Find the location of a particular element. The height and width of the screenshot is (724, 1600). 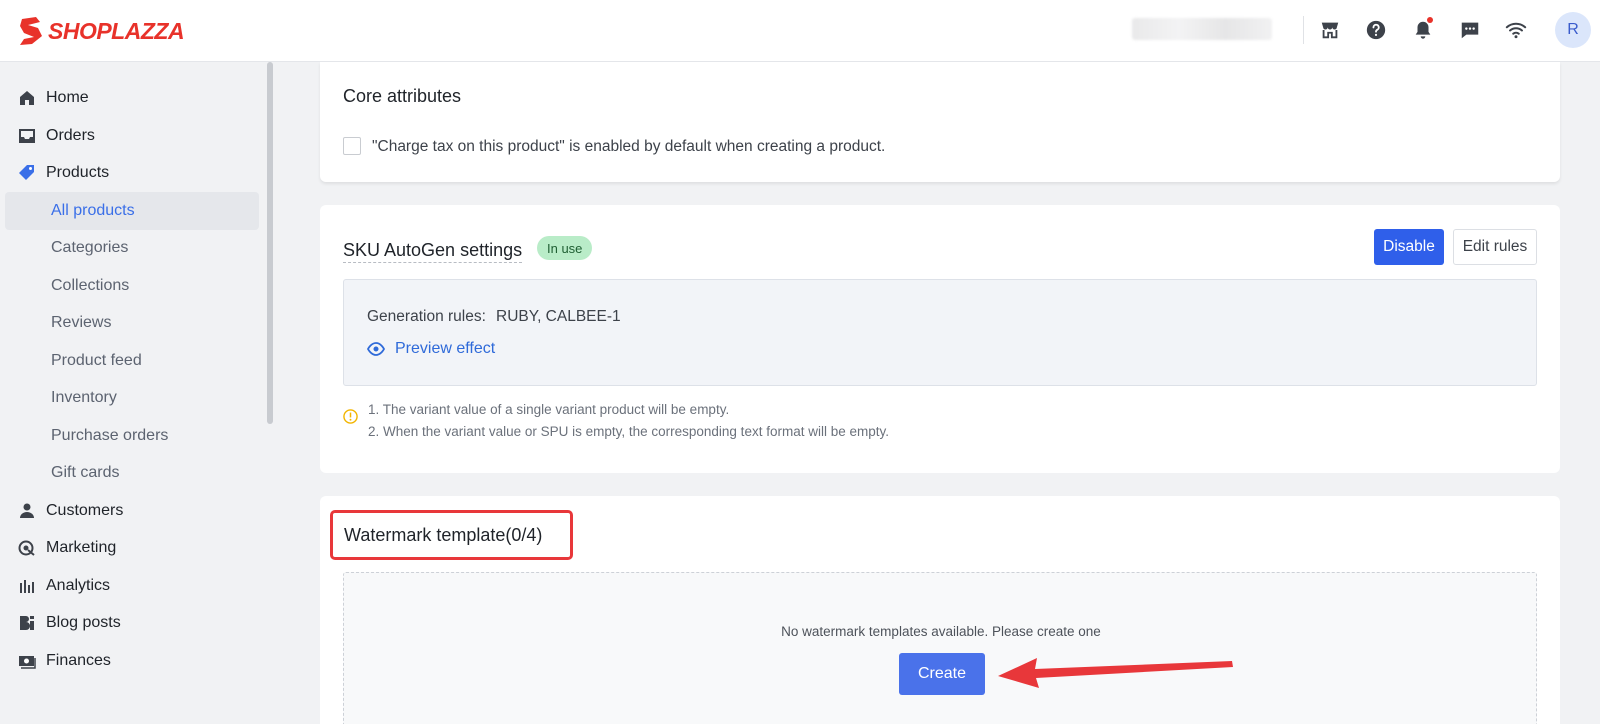

sidebar-subitem-label: Reviews is located at coordinates (81, 322).